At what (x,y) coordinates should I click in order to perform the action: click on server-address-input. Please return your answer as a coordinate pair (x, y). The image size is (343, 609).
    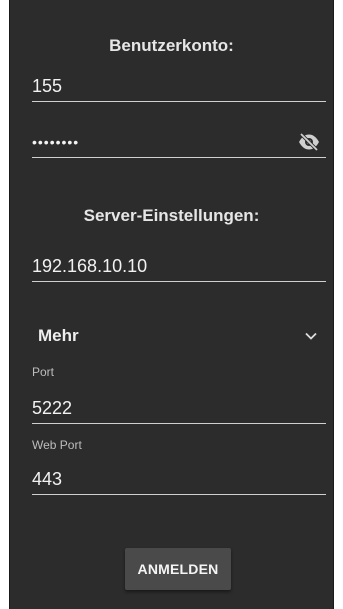
    Looking at the image, I should click on (157, 266).